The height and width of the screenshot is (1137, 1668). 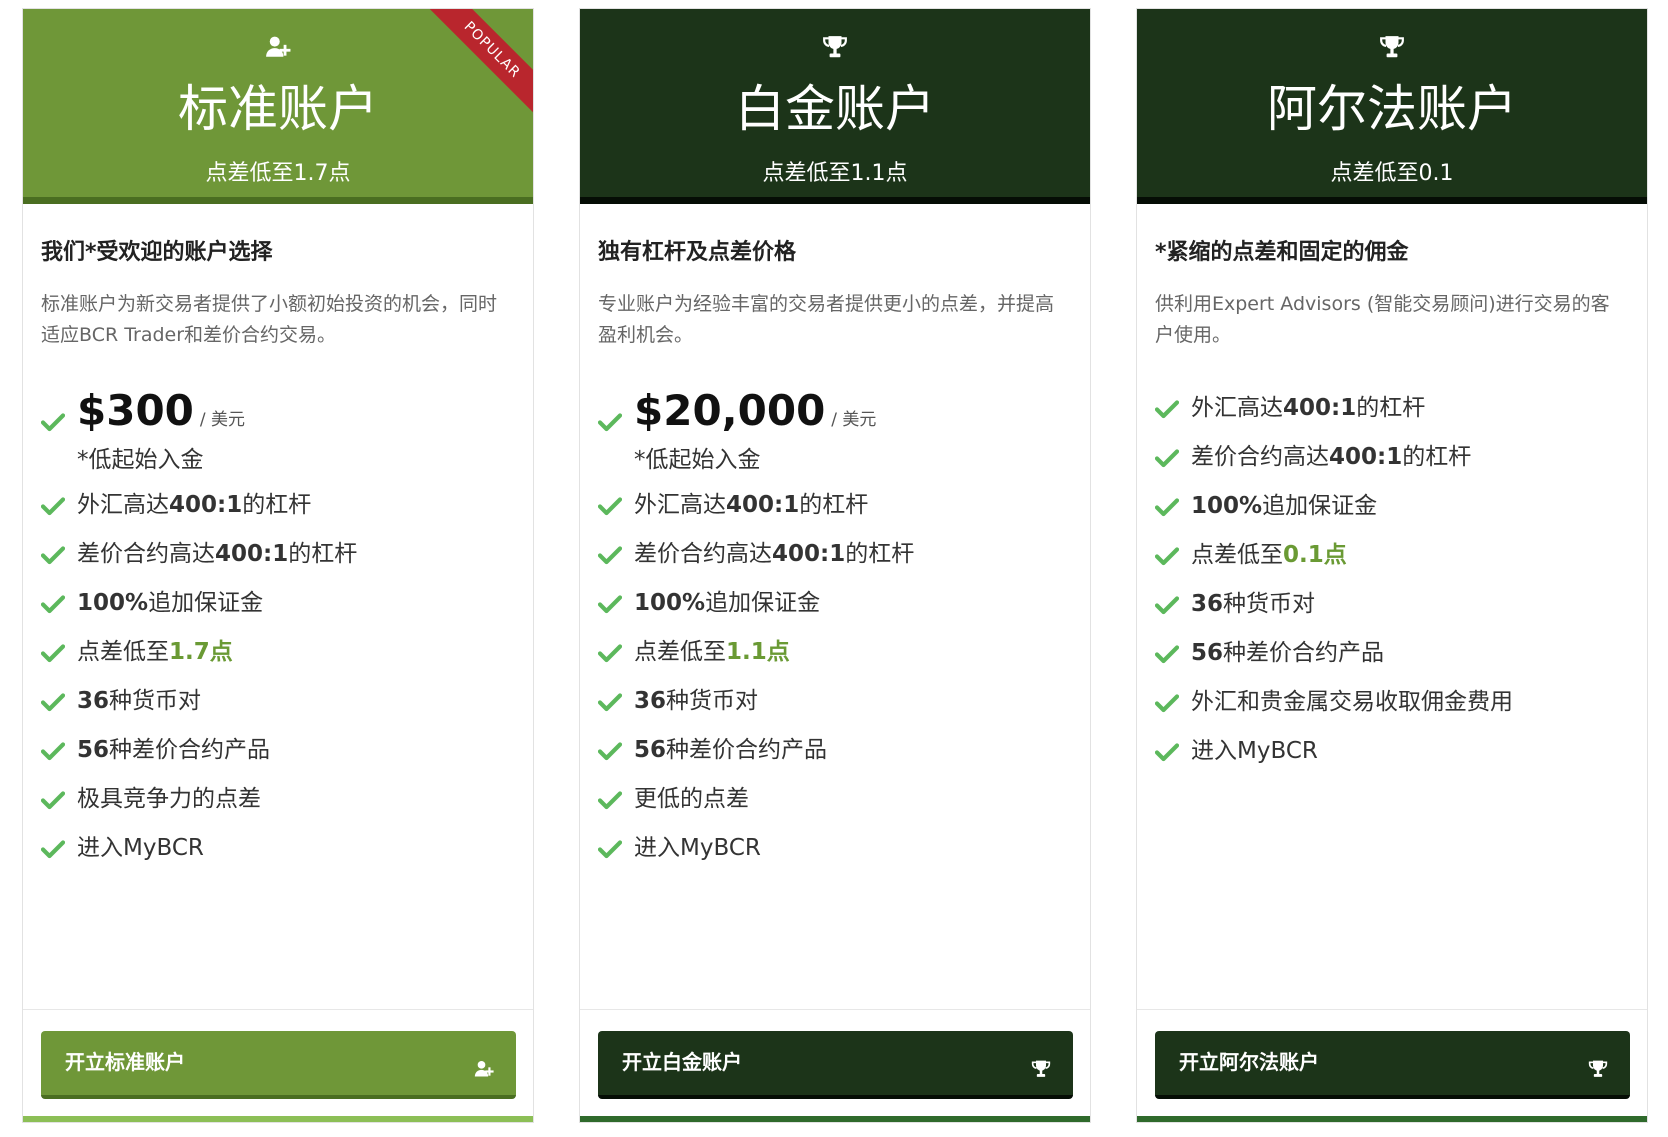 I want to click on feature-item: 点差低至0.1点, so click(x=1396, y=555).